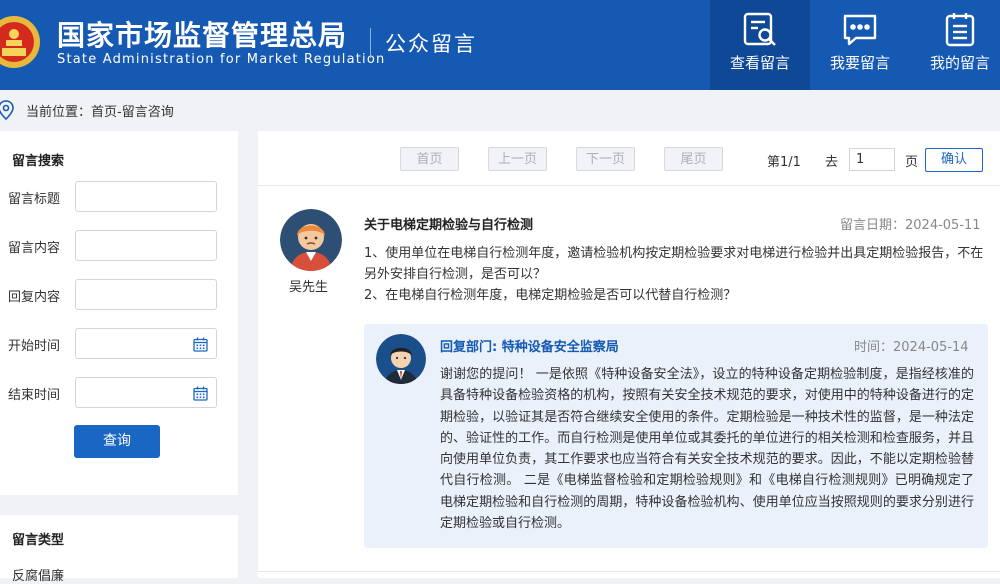 This screenshot has height=584, width=1000. I want to click on reply-field-label: 回复内容, so click(34, 297).